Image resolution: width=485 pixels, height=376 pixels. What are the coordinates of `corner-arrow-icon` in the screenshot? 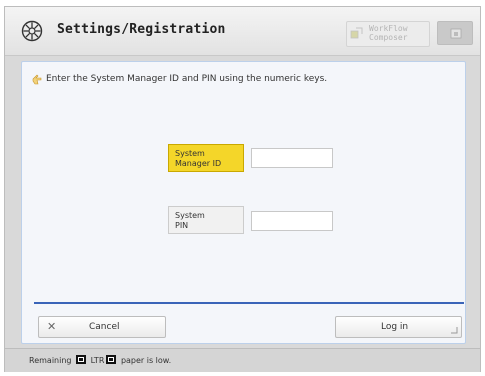 It's located at (454, 330).